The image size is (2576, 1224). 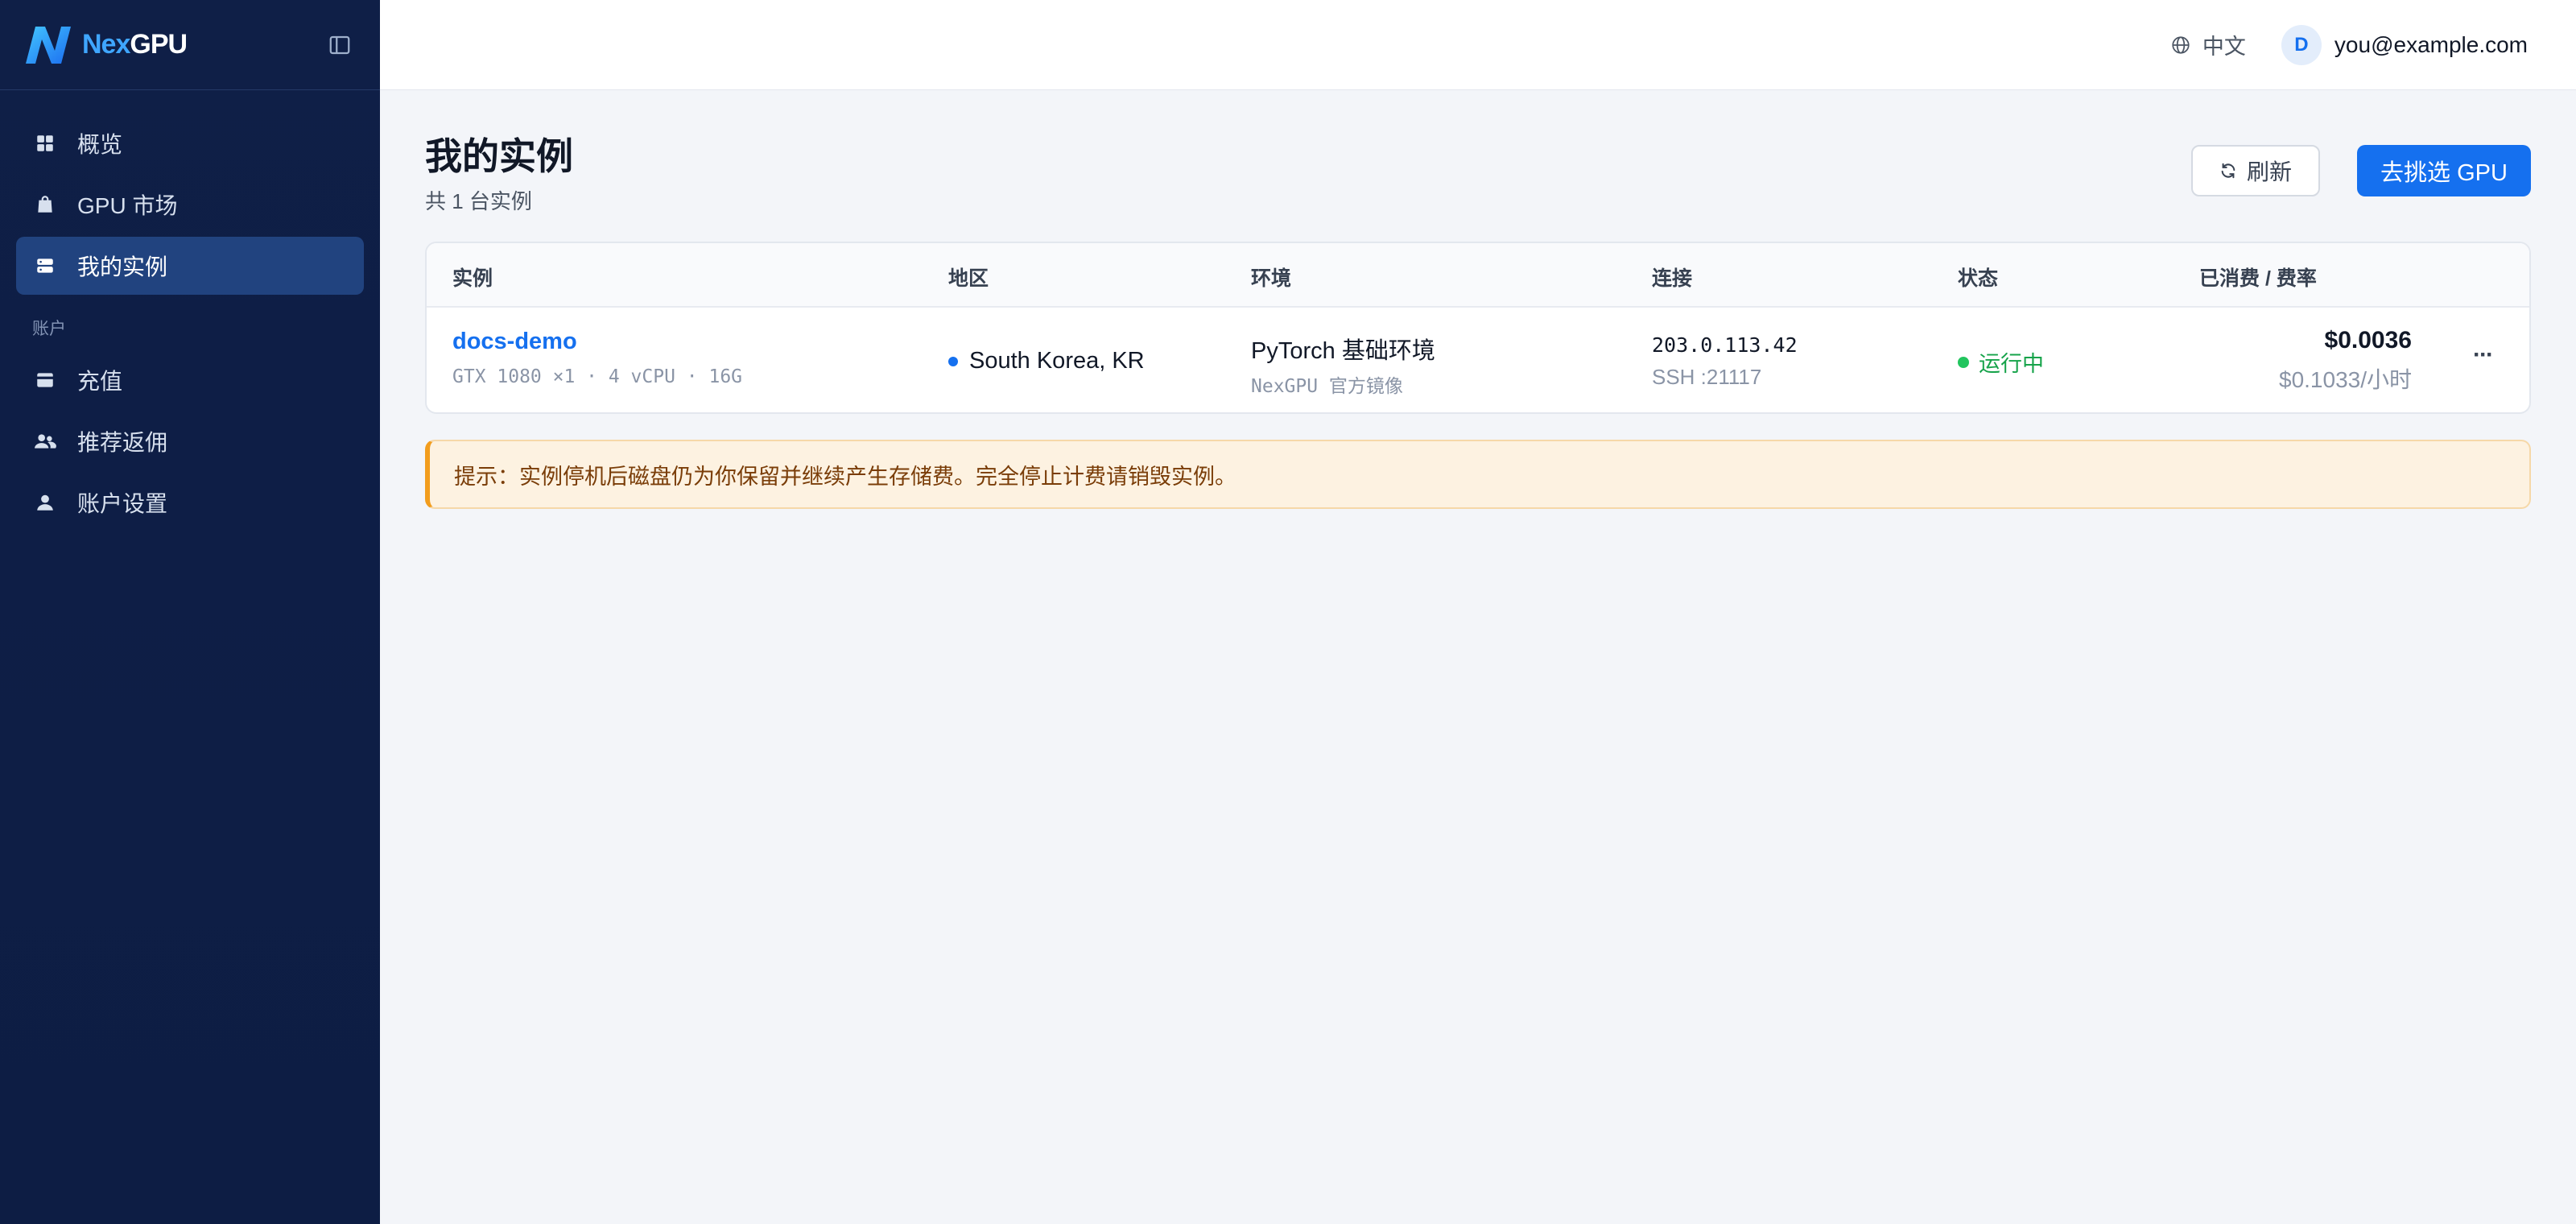 What do you see at coordinates (1343, 365) in the screenshot?
I see `environment-cell: PyTorch 基础环境 NexGPU 官方镜像` at bounding box center [1343, 365].